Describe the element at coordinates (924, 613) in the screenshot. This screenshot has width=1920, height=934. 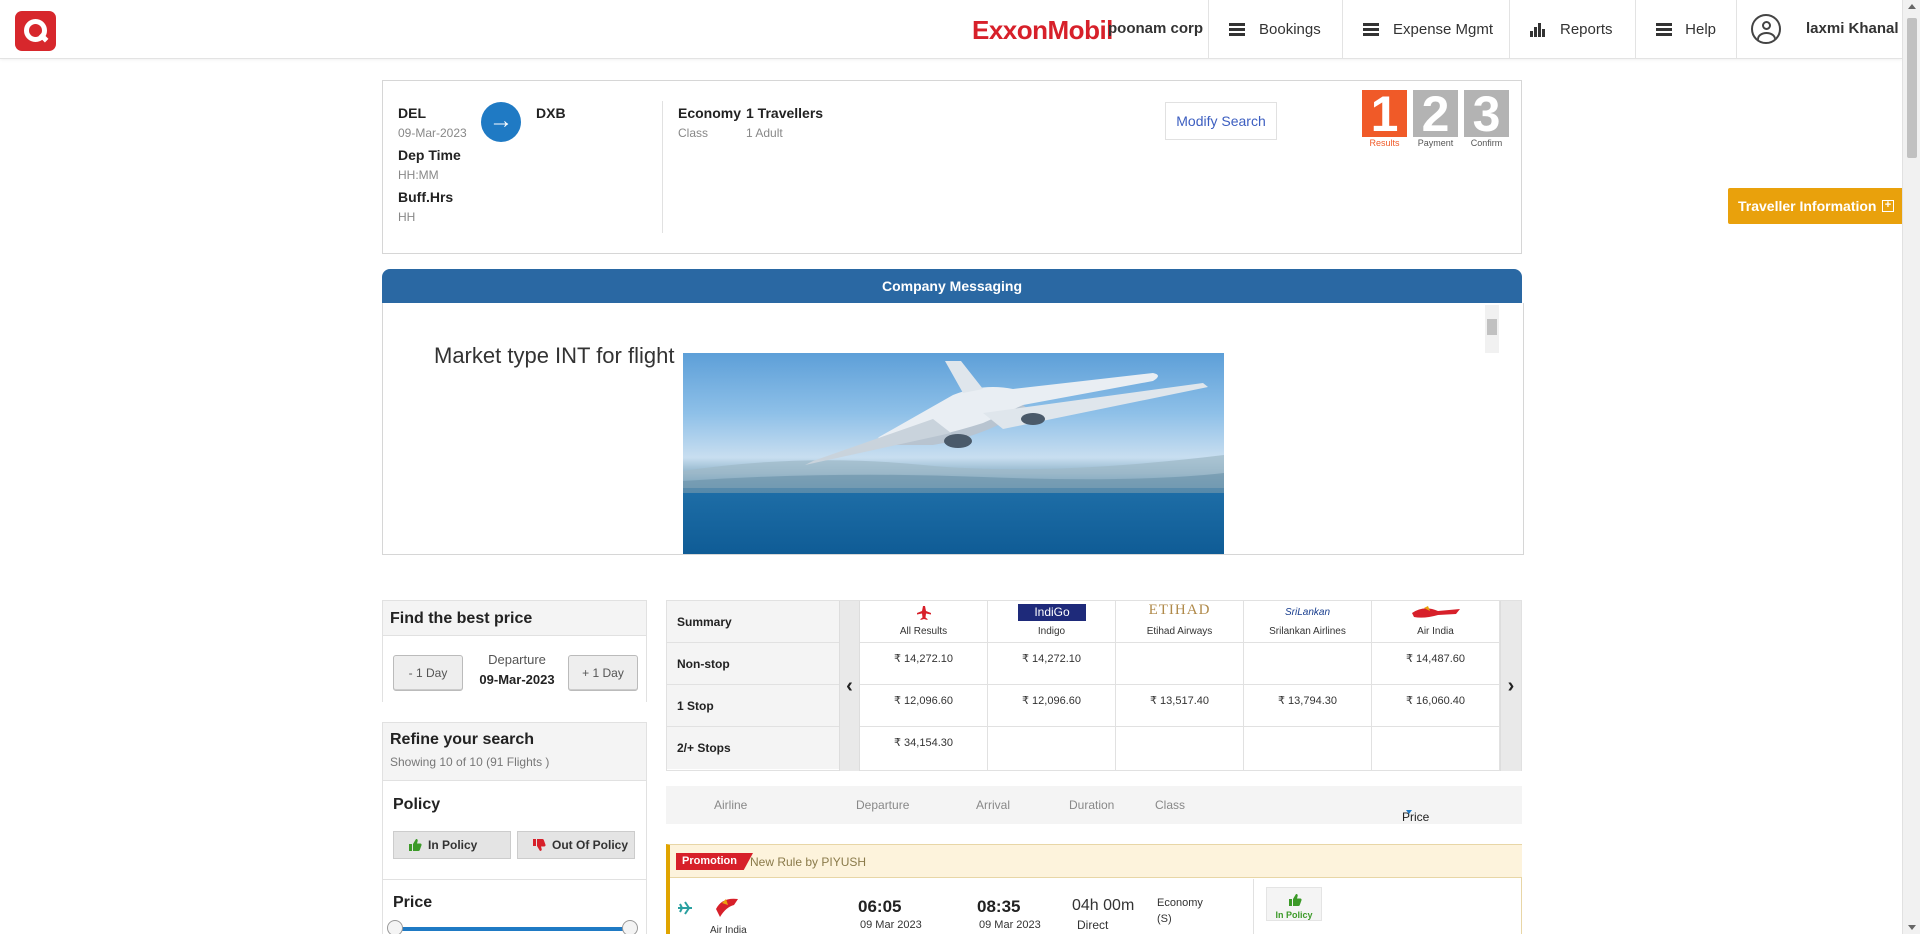
I see `airplane-red-icon` at that location.